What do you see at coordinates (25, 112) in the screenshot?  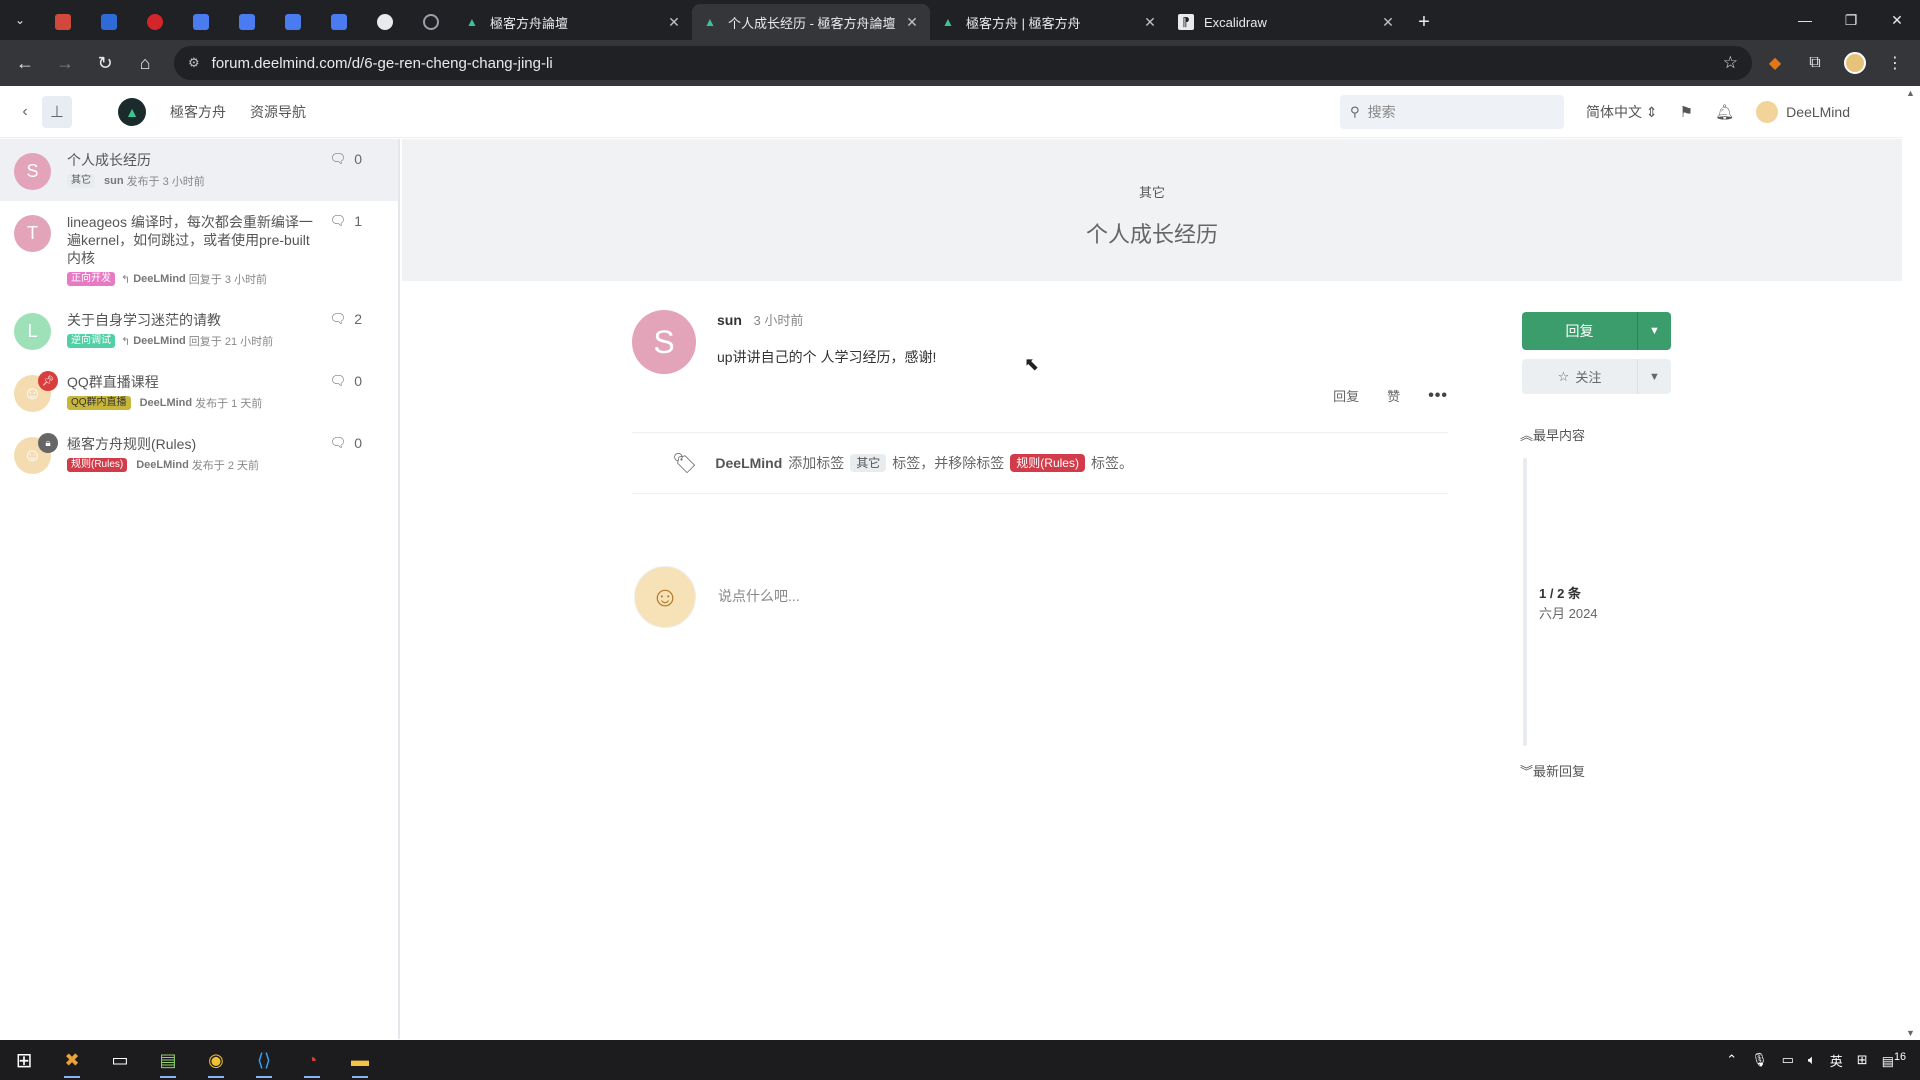 I see `back-arrow-icon: ‹` at bounding box center [25, 112].